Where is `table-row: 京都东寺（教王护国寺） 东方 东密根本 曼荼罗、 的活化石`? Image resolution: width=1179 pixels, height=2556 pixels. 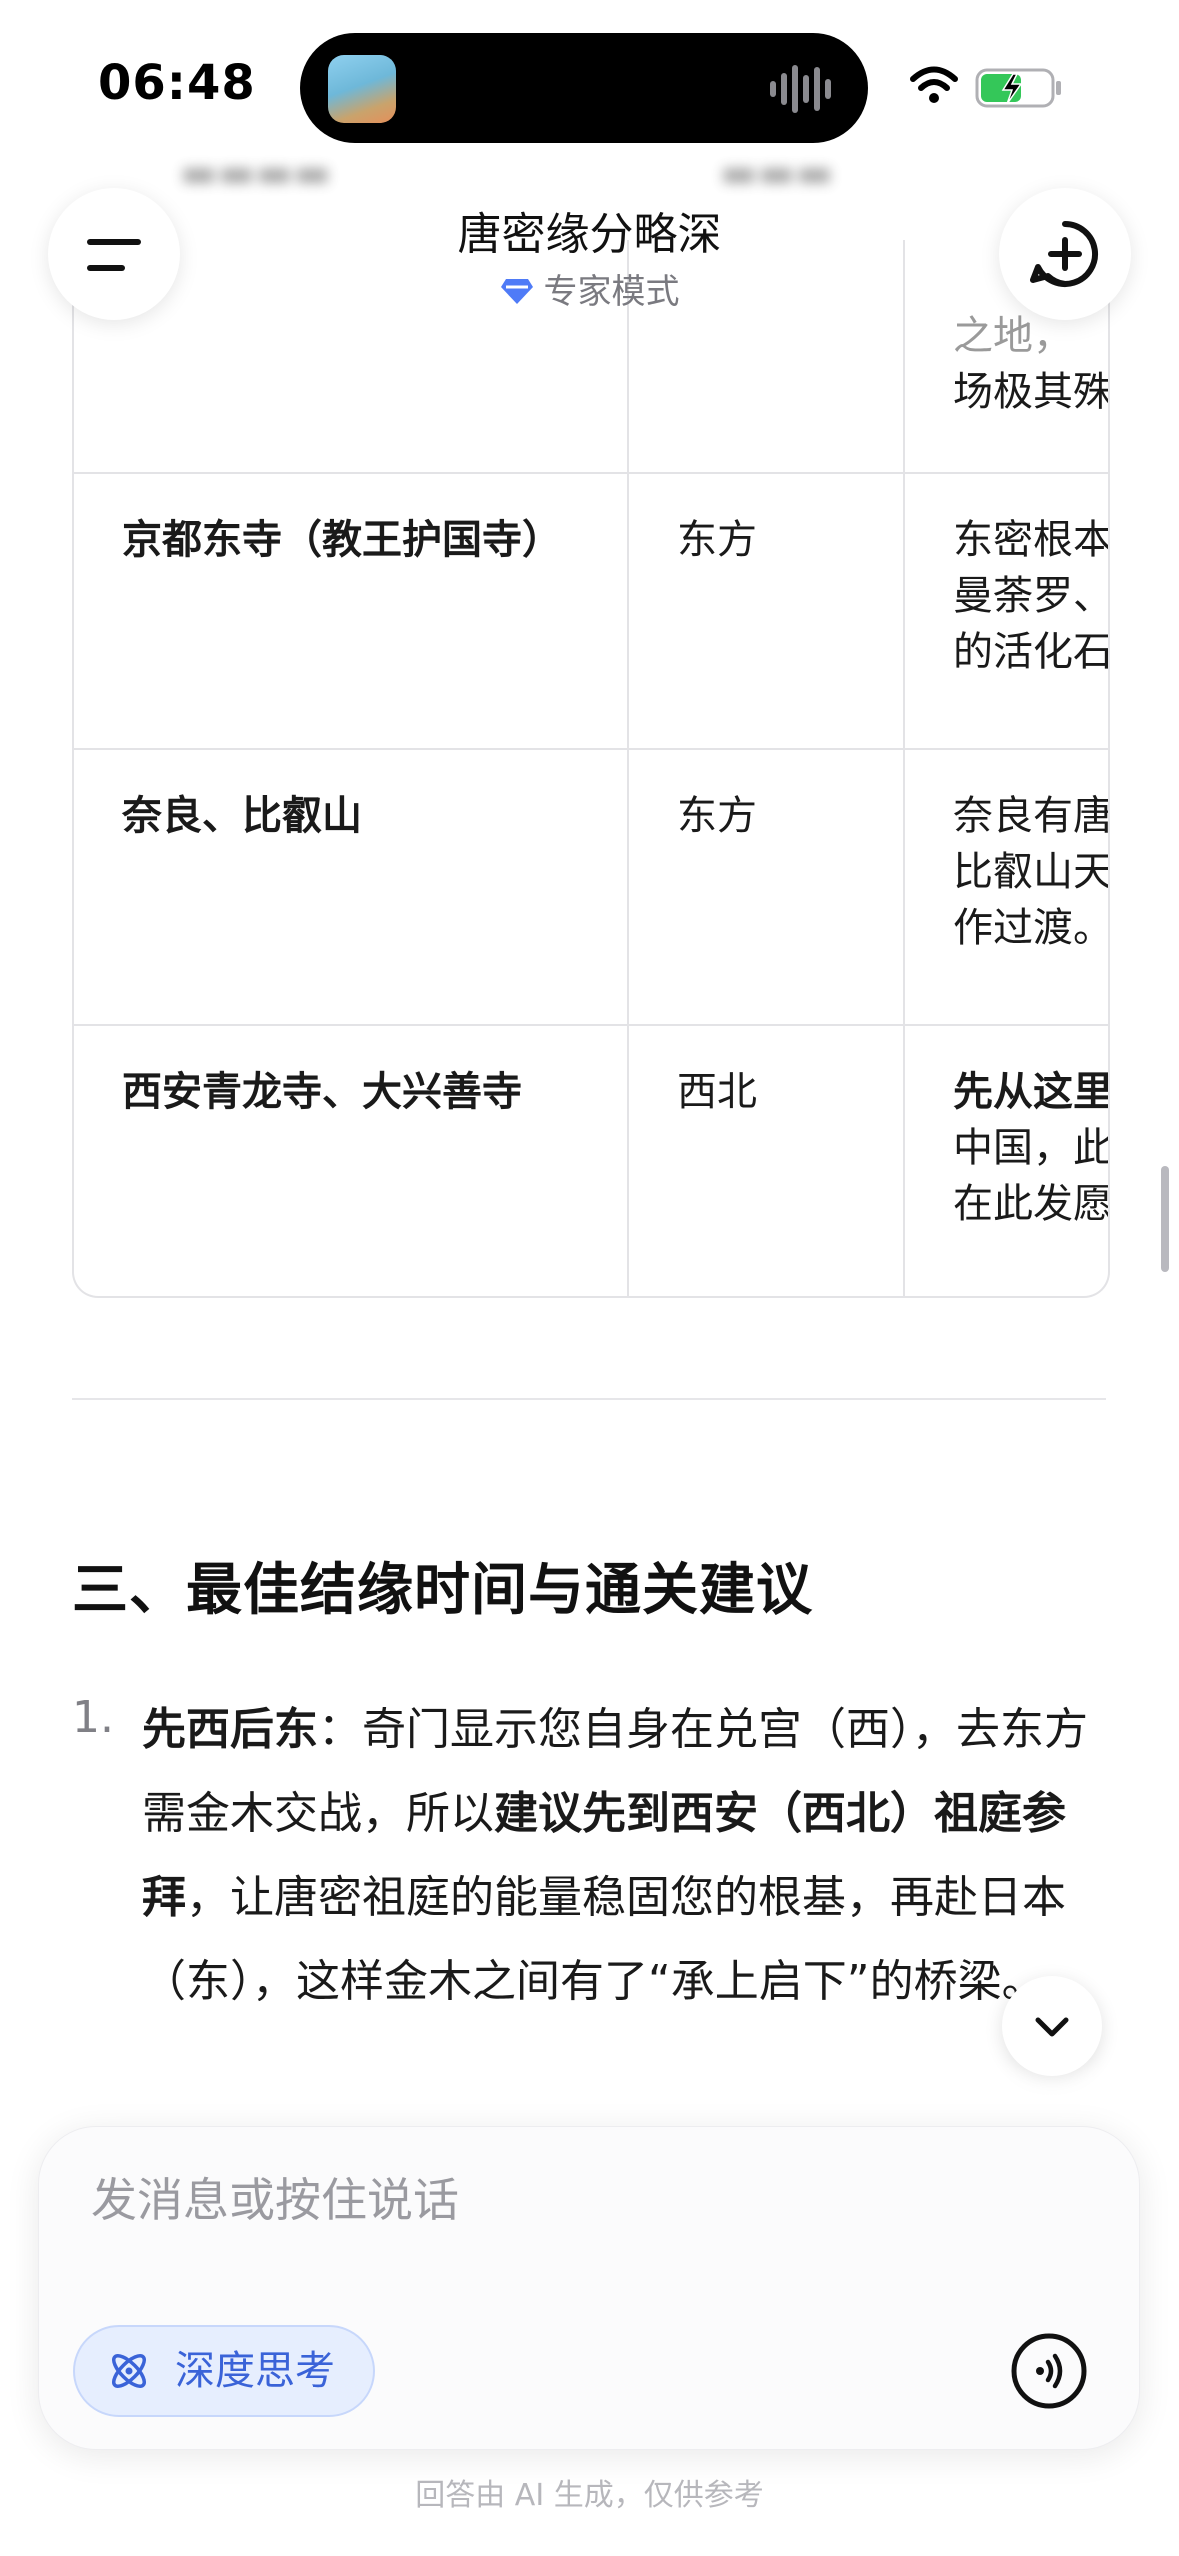 table-row: 京都东寺（教王护国寺） 东方 东密根本 曼荼罗、 的活化石 is located at coordinates (592, 611).